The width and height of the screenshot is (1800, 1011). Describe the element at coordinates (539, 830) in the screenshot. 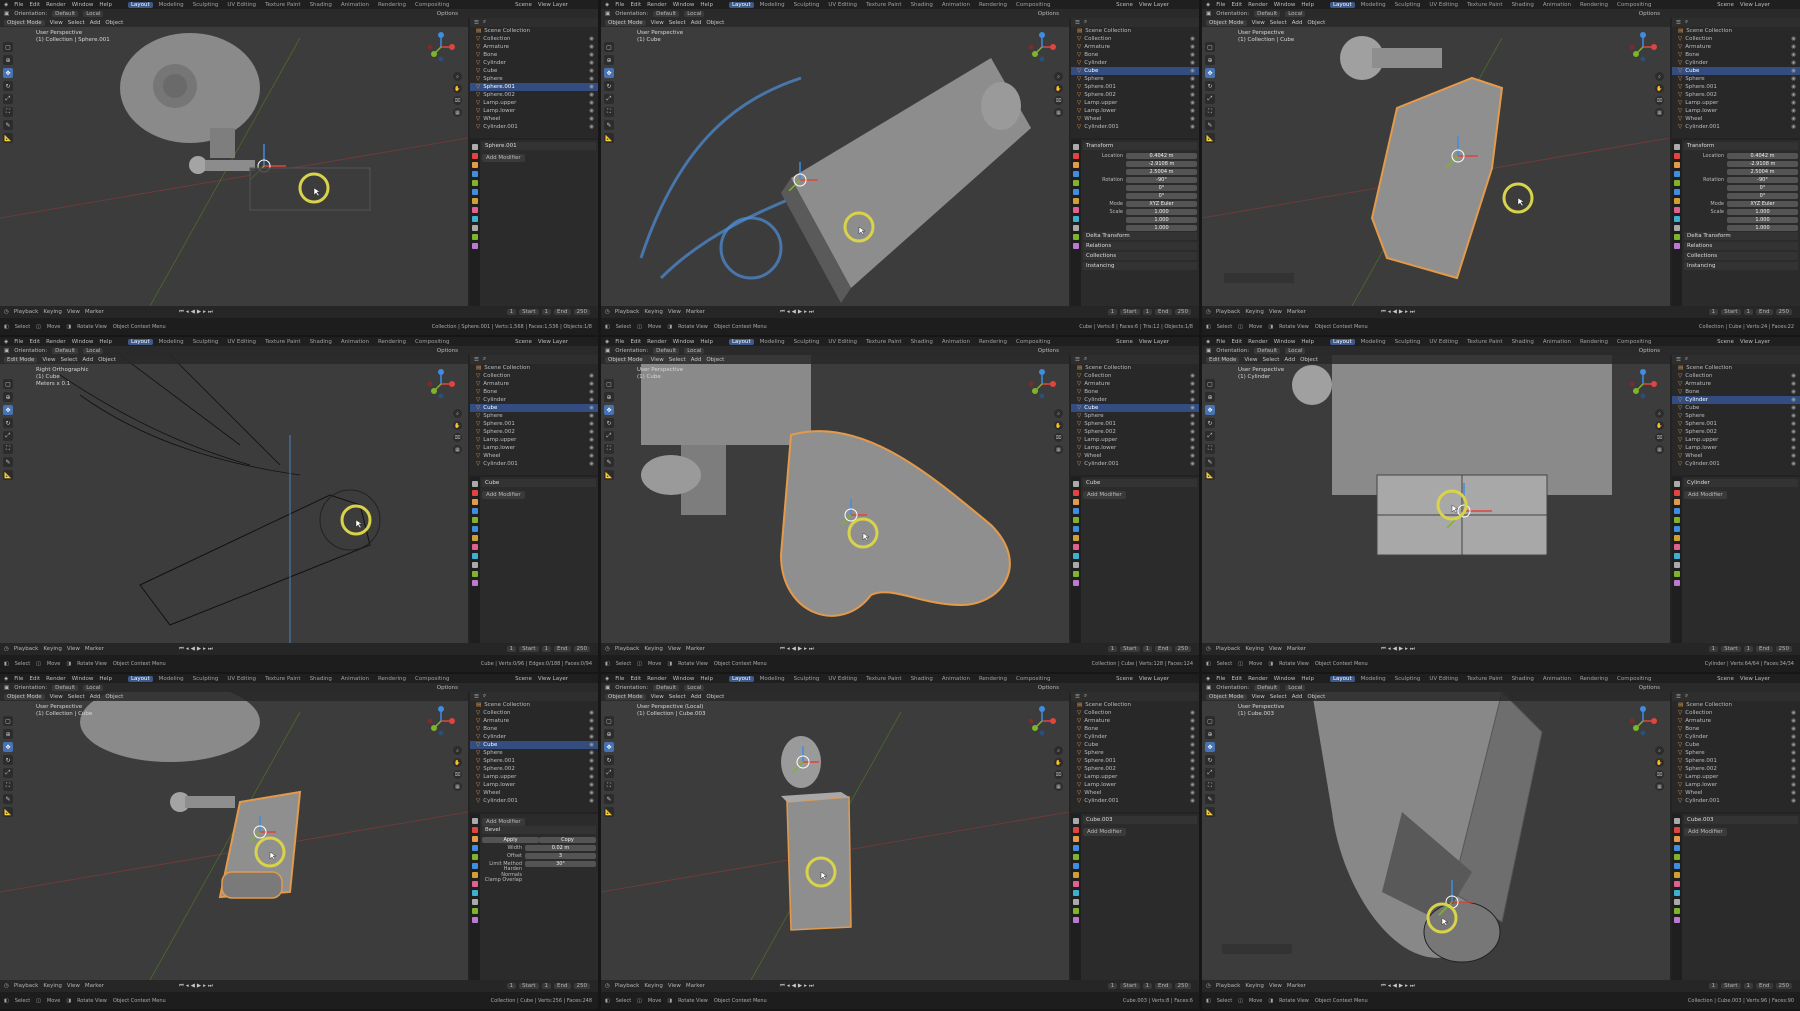

I see `bevel-modifier-title: Bevel` at that location.